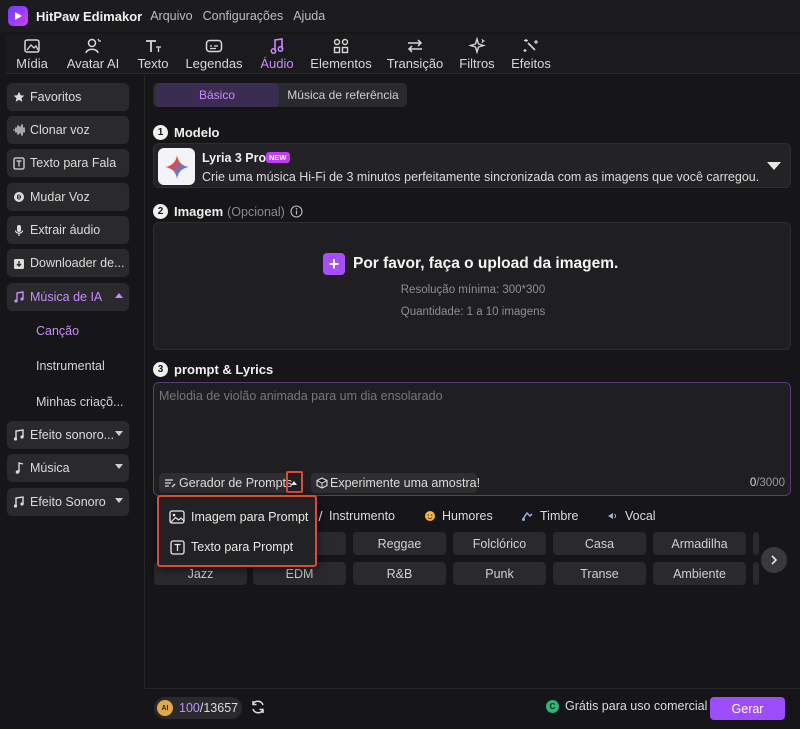  Describe the element at coordinates (322, 483) in the screenshot. I see `dice-icon` at that location.